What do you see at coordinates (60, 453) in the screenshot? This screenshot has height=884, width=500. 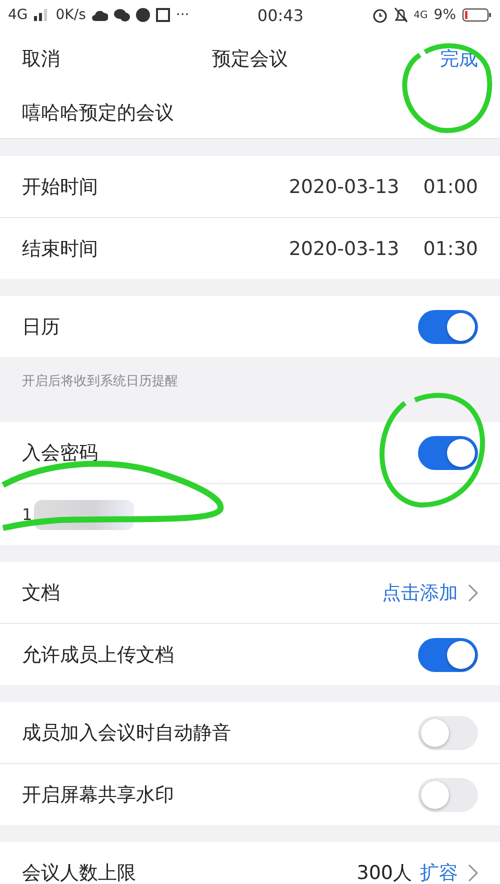 I see `row-label: 入会密码` at bounding box center [60, 453].